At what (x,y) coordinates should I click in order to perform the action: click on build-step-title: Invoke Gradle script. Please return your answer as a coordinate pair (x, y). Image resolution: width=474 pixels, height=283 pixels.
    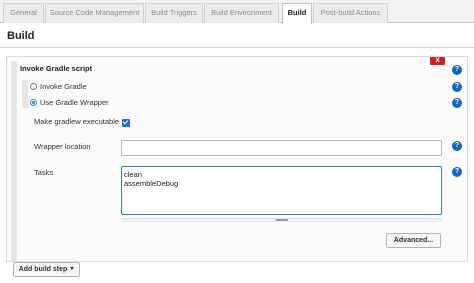
    Looking at the image, I should click on (56, 68).